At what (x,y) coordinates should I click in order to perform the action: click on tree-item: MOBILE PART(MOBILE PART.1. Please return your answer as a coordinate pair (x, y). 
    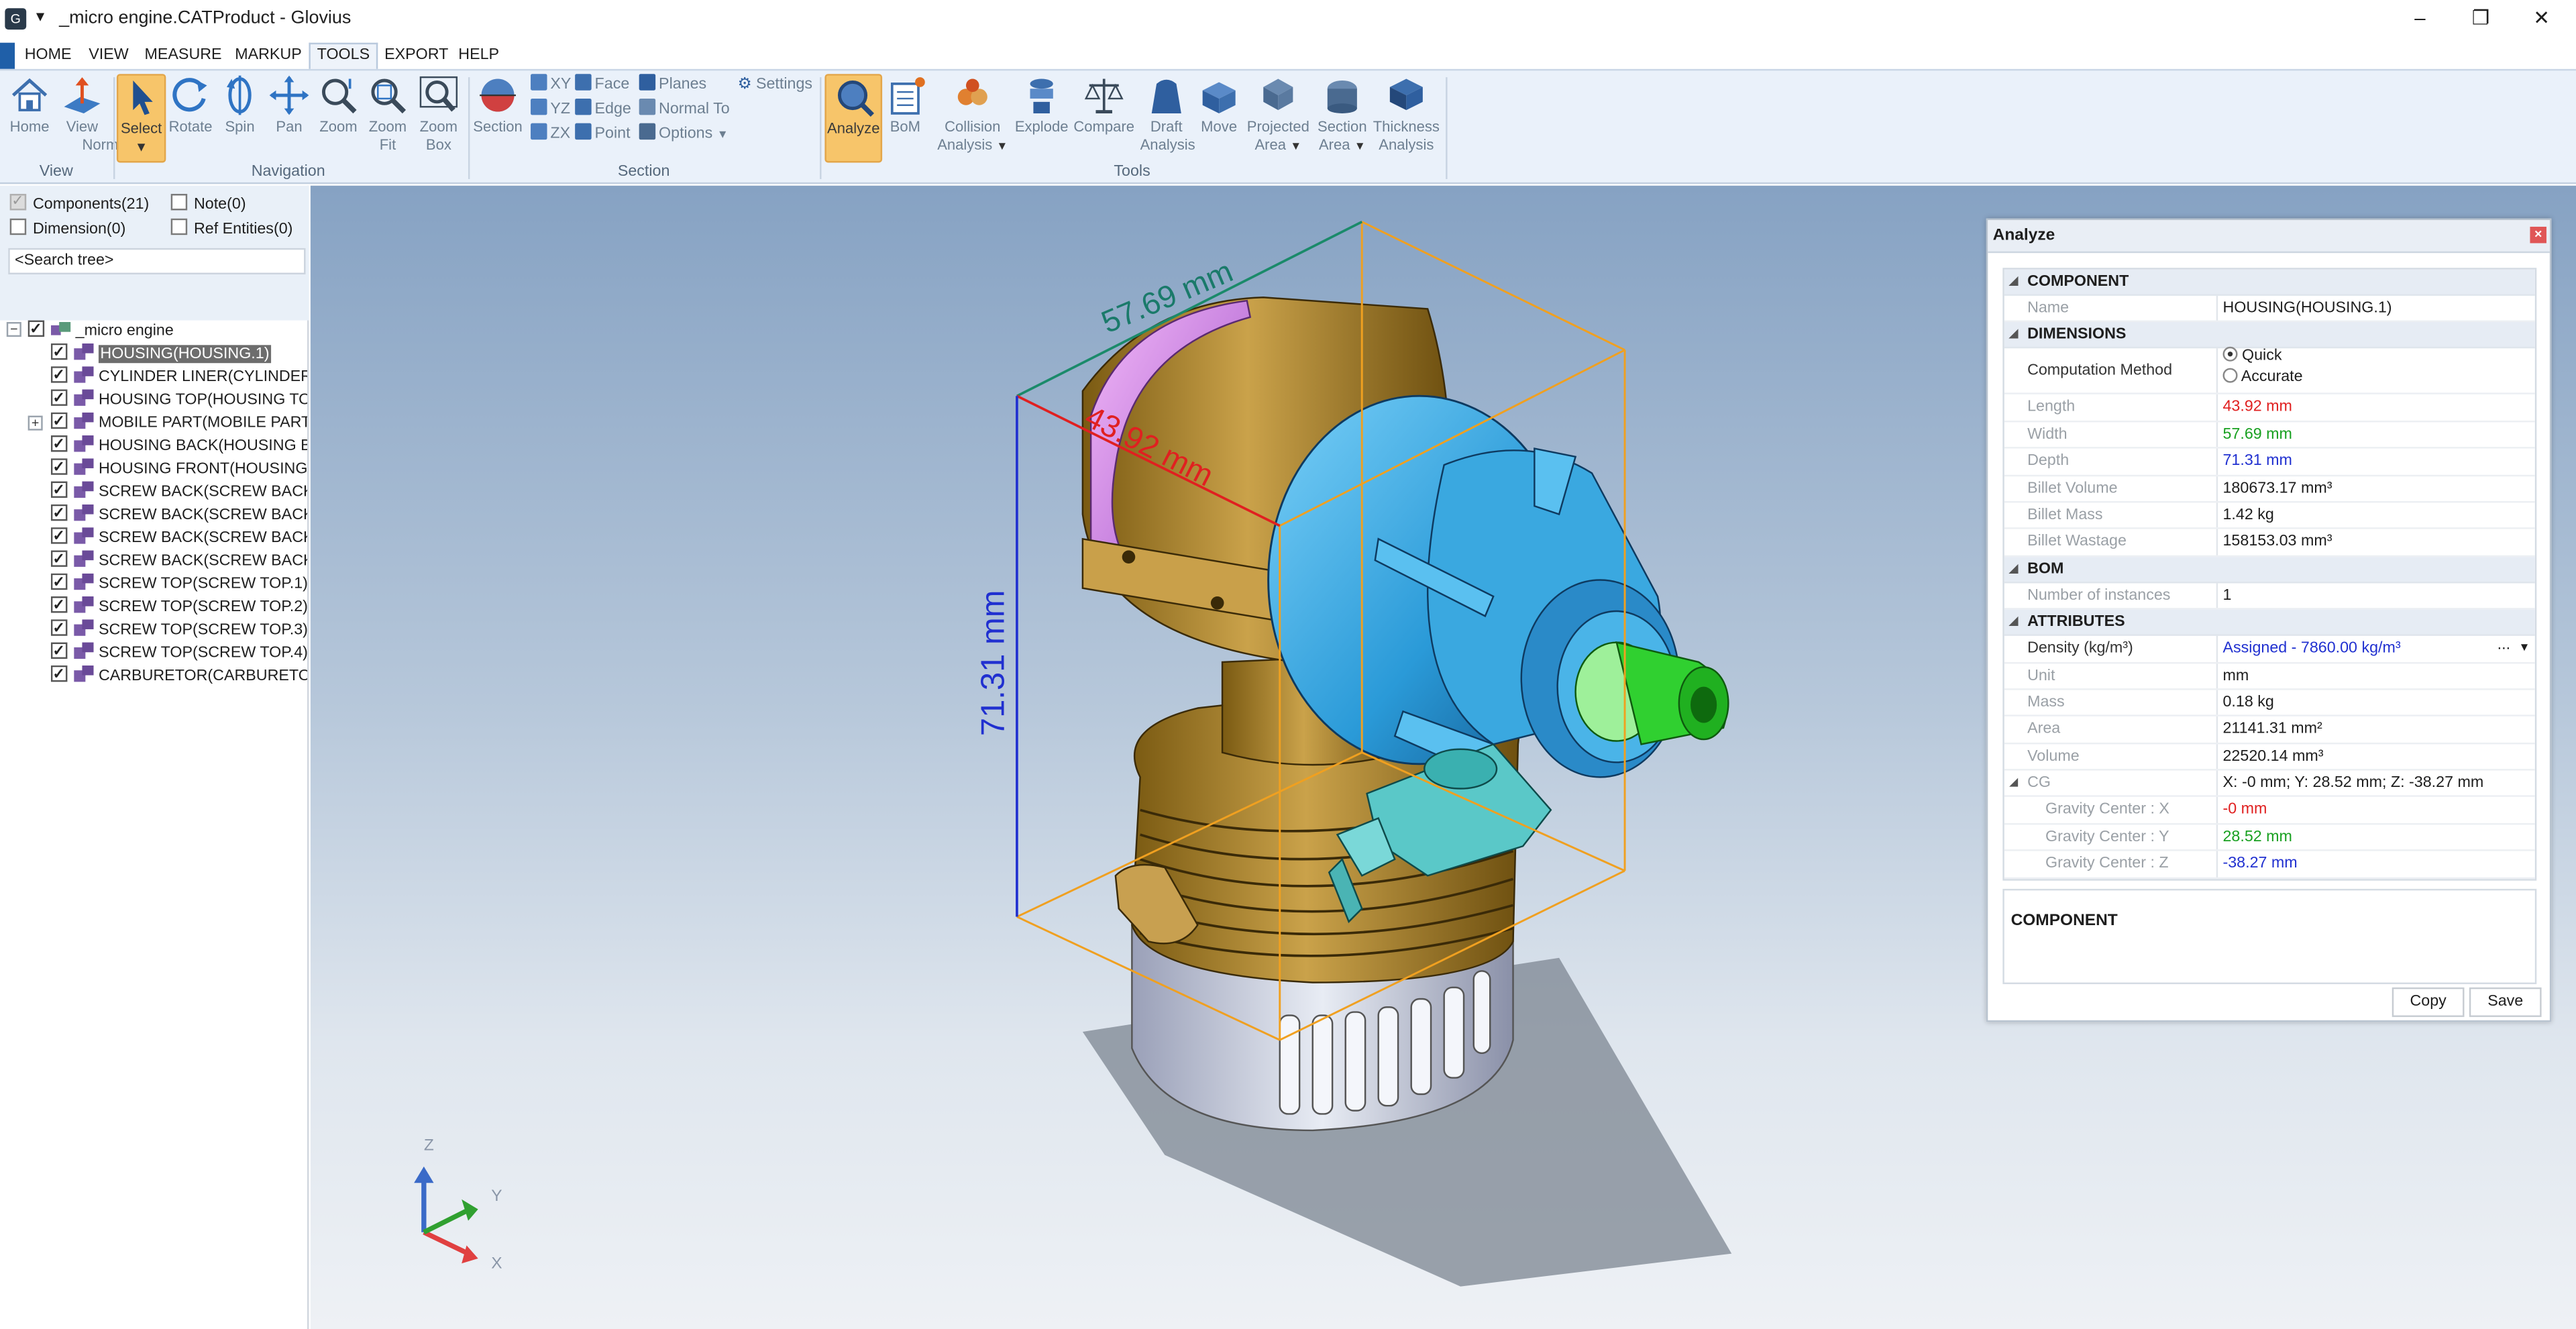
    Looking at the image, I should click on (178, 423).